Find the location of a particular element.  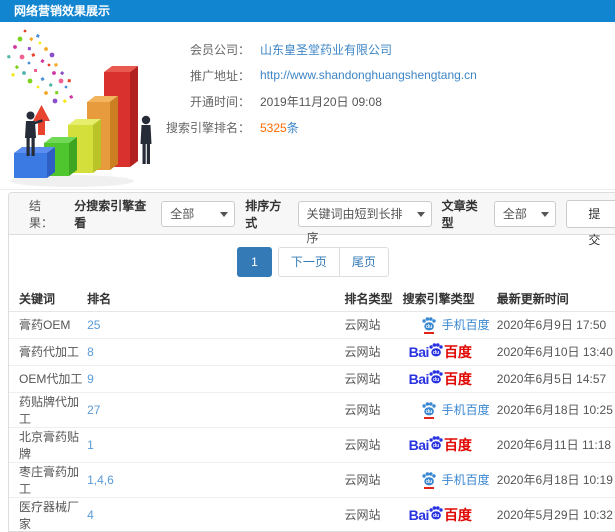

keyword-cell: 枣庄膏药加工 is located at coordinates (48, 480).